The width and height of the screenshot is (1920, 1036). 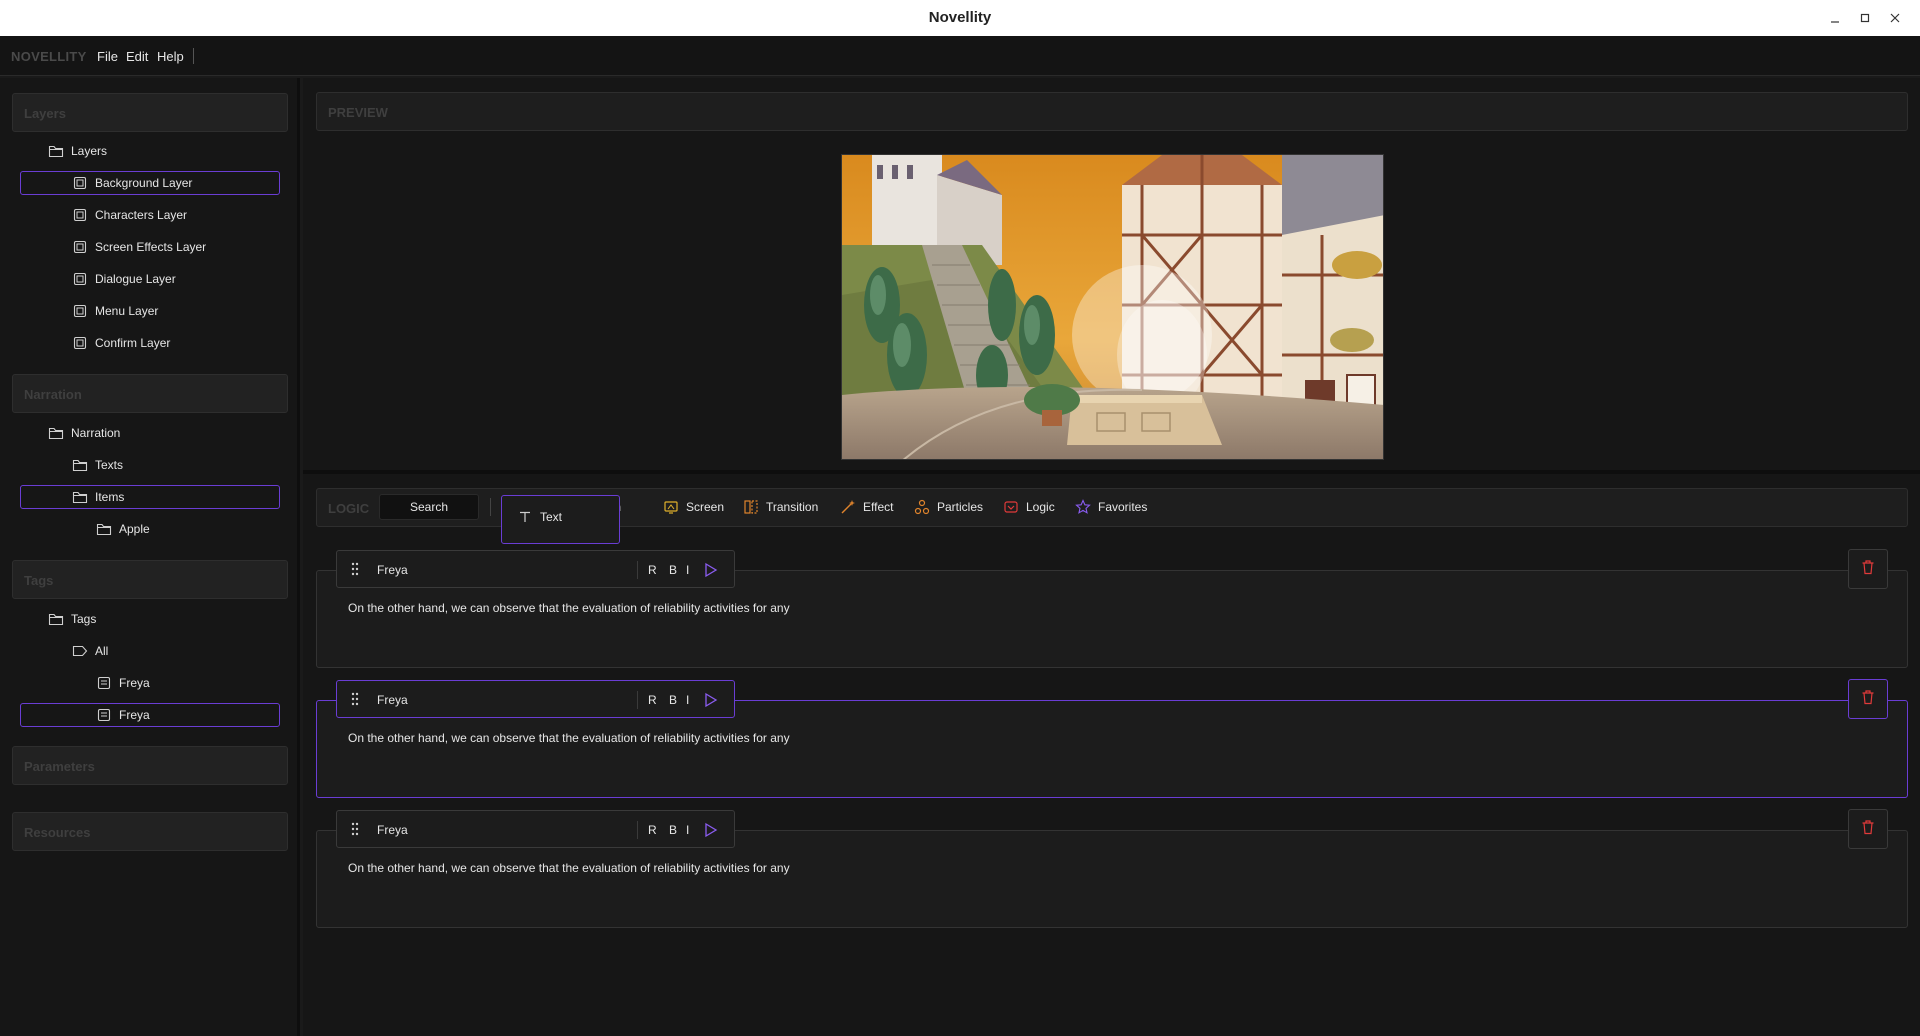 I want to click on tags-section-header: Tags, so click(x=150, y=579).